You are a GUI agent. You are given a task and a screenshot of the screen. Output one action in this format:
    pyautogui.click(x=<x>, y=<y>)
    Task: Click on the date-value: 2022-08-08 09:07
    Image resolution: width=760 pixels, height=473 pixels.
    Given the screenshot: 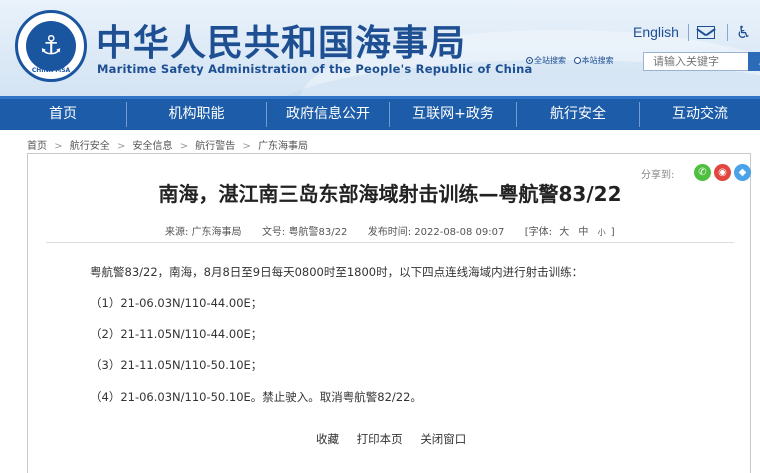 What is the action you would take?
    pyautogui.click(x=459, y=232)
    